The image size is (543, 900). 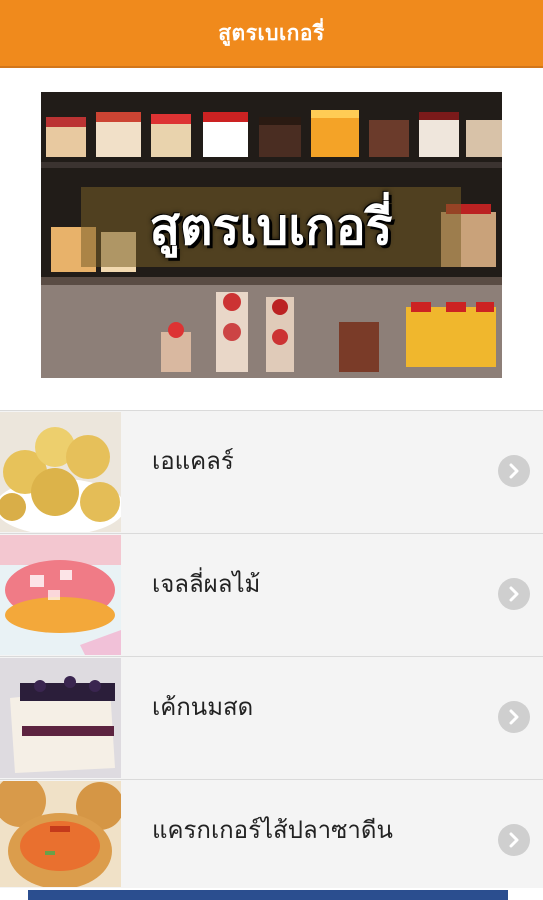 I want to click on list-item-label: แครกเกอร์ไส้ปลาซาดีน, so click(x=272, y=830).